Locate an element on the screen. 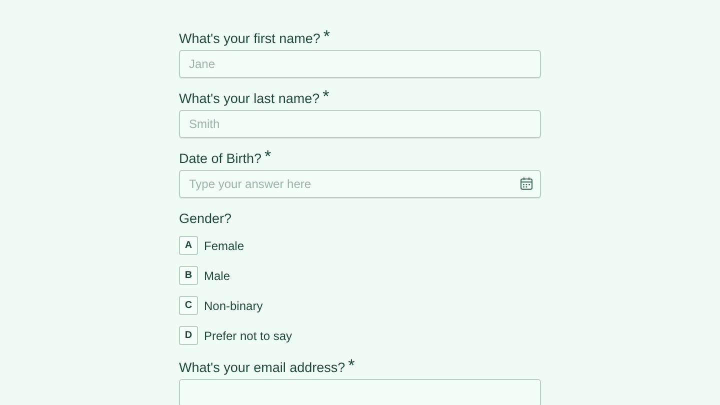 The image size is (720, 405). option-label: Prefer not to say is located at coordinates (248, 335).